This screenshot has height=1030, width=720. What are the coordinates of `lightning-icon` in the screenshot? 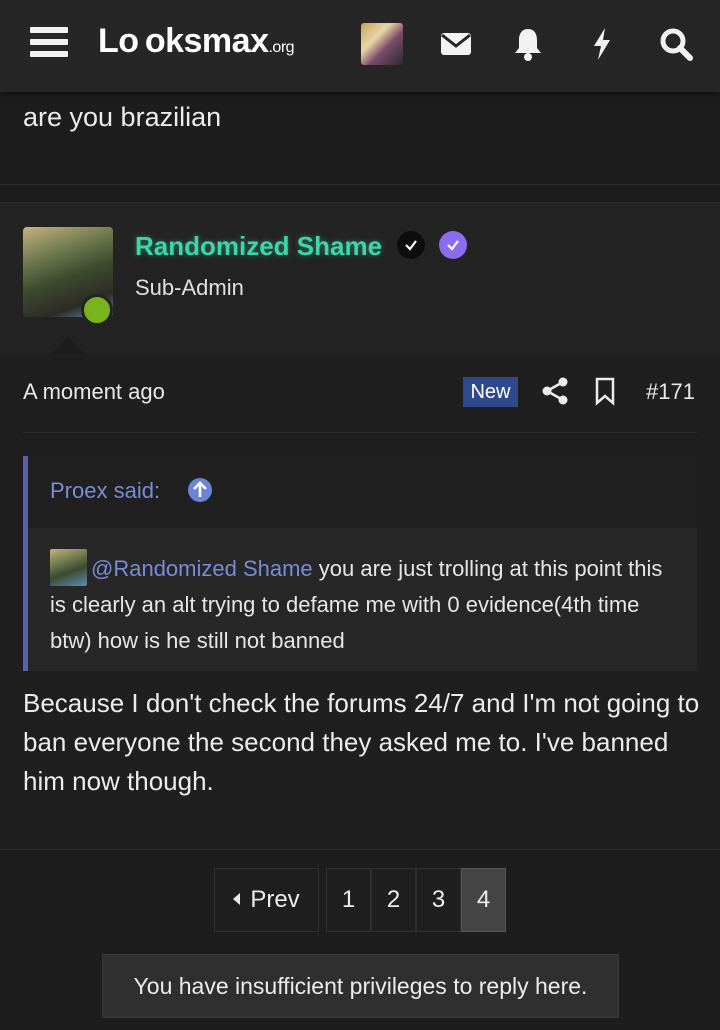 It's located at (602, 44).